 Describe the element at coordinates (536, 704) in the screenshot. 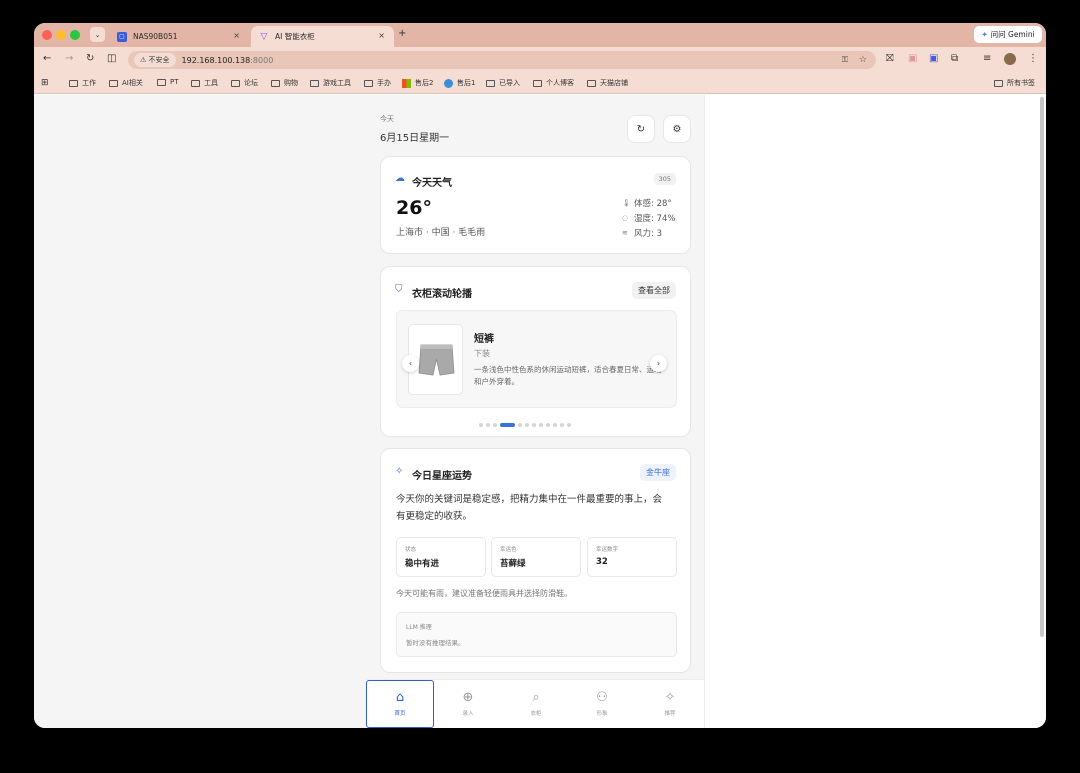

I see `nav-wardrobe: ⌕ 衣柜` at that location.